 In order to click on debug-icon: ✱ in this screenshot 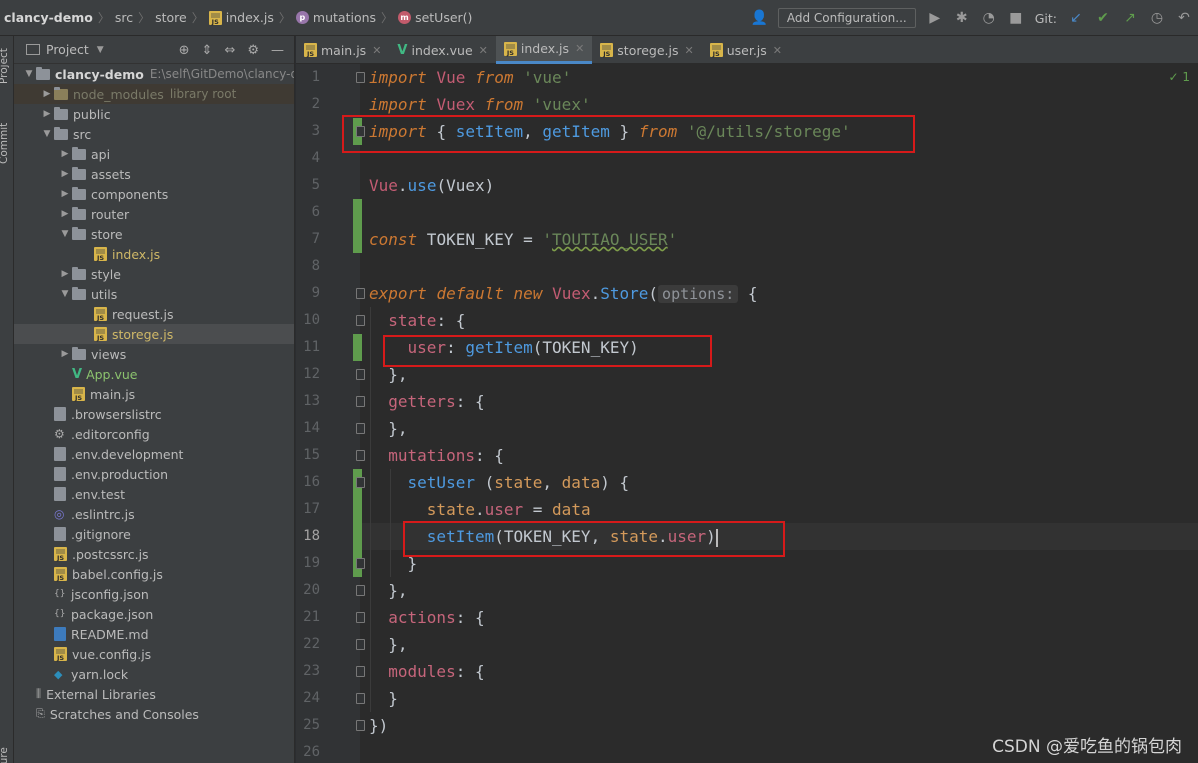, I will do `click(962, 18)`.